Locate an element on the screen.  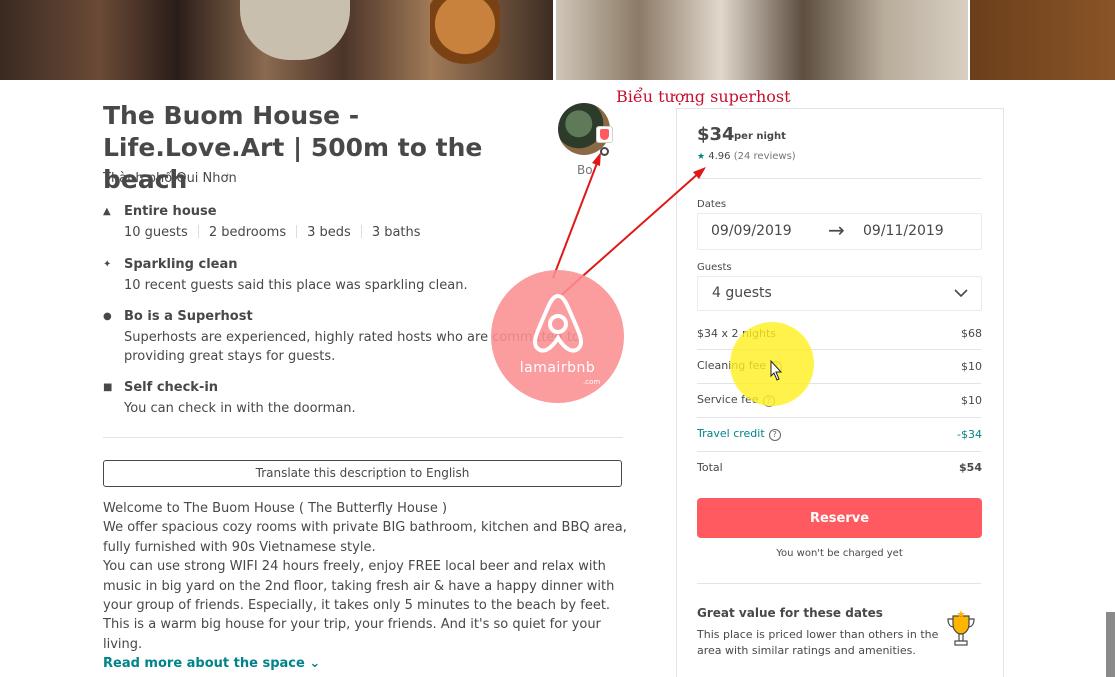
translate-button: Translate this description to English is located at coordinates (362, 473).